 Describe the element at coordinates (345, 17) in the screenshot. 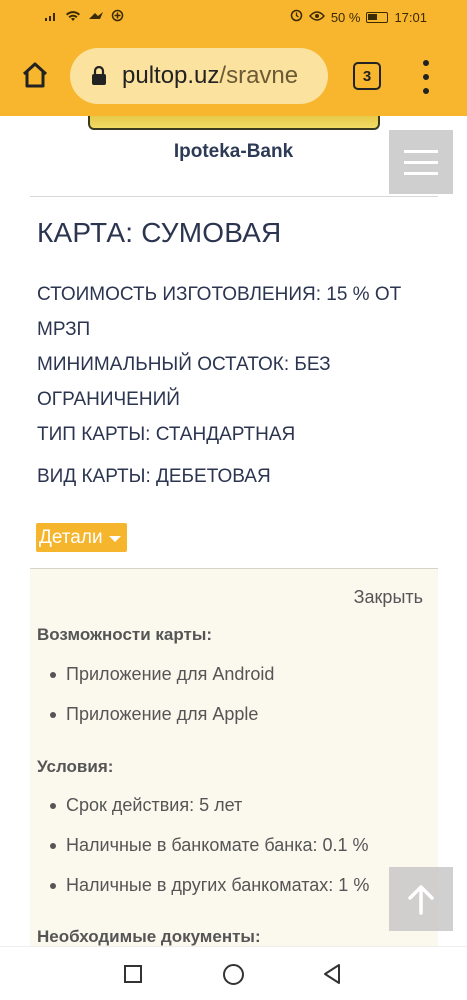

I see `battery-percent: 50 %` at that location.